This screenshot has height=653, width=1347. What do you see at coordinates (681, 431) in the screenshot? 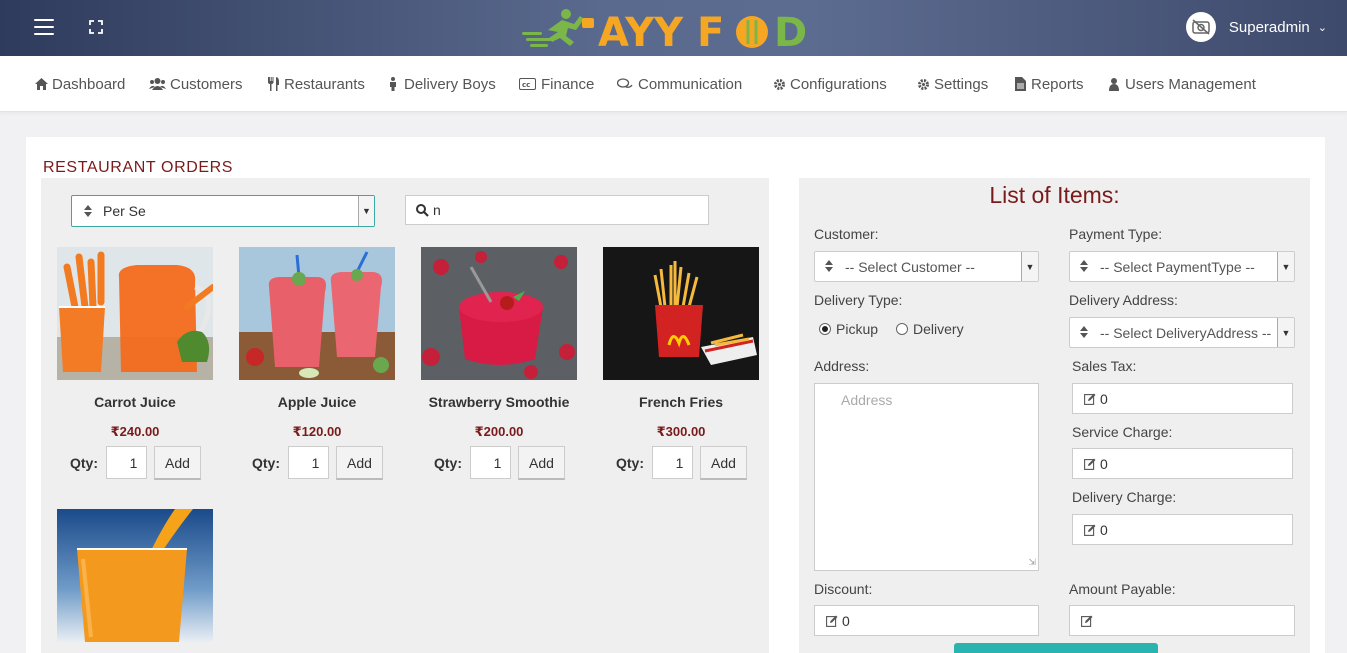
I see `product-price: ₹300.00` at bounding box center [681, 431].